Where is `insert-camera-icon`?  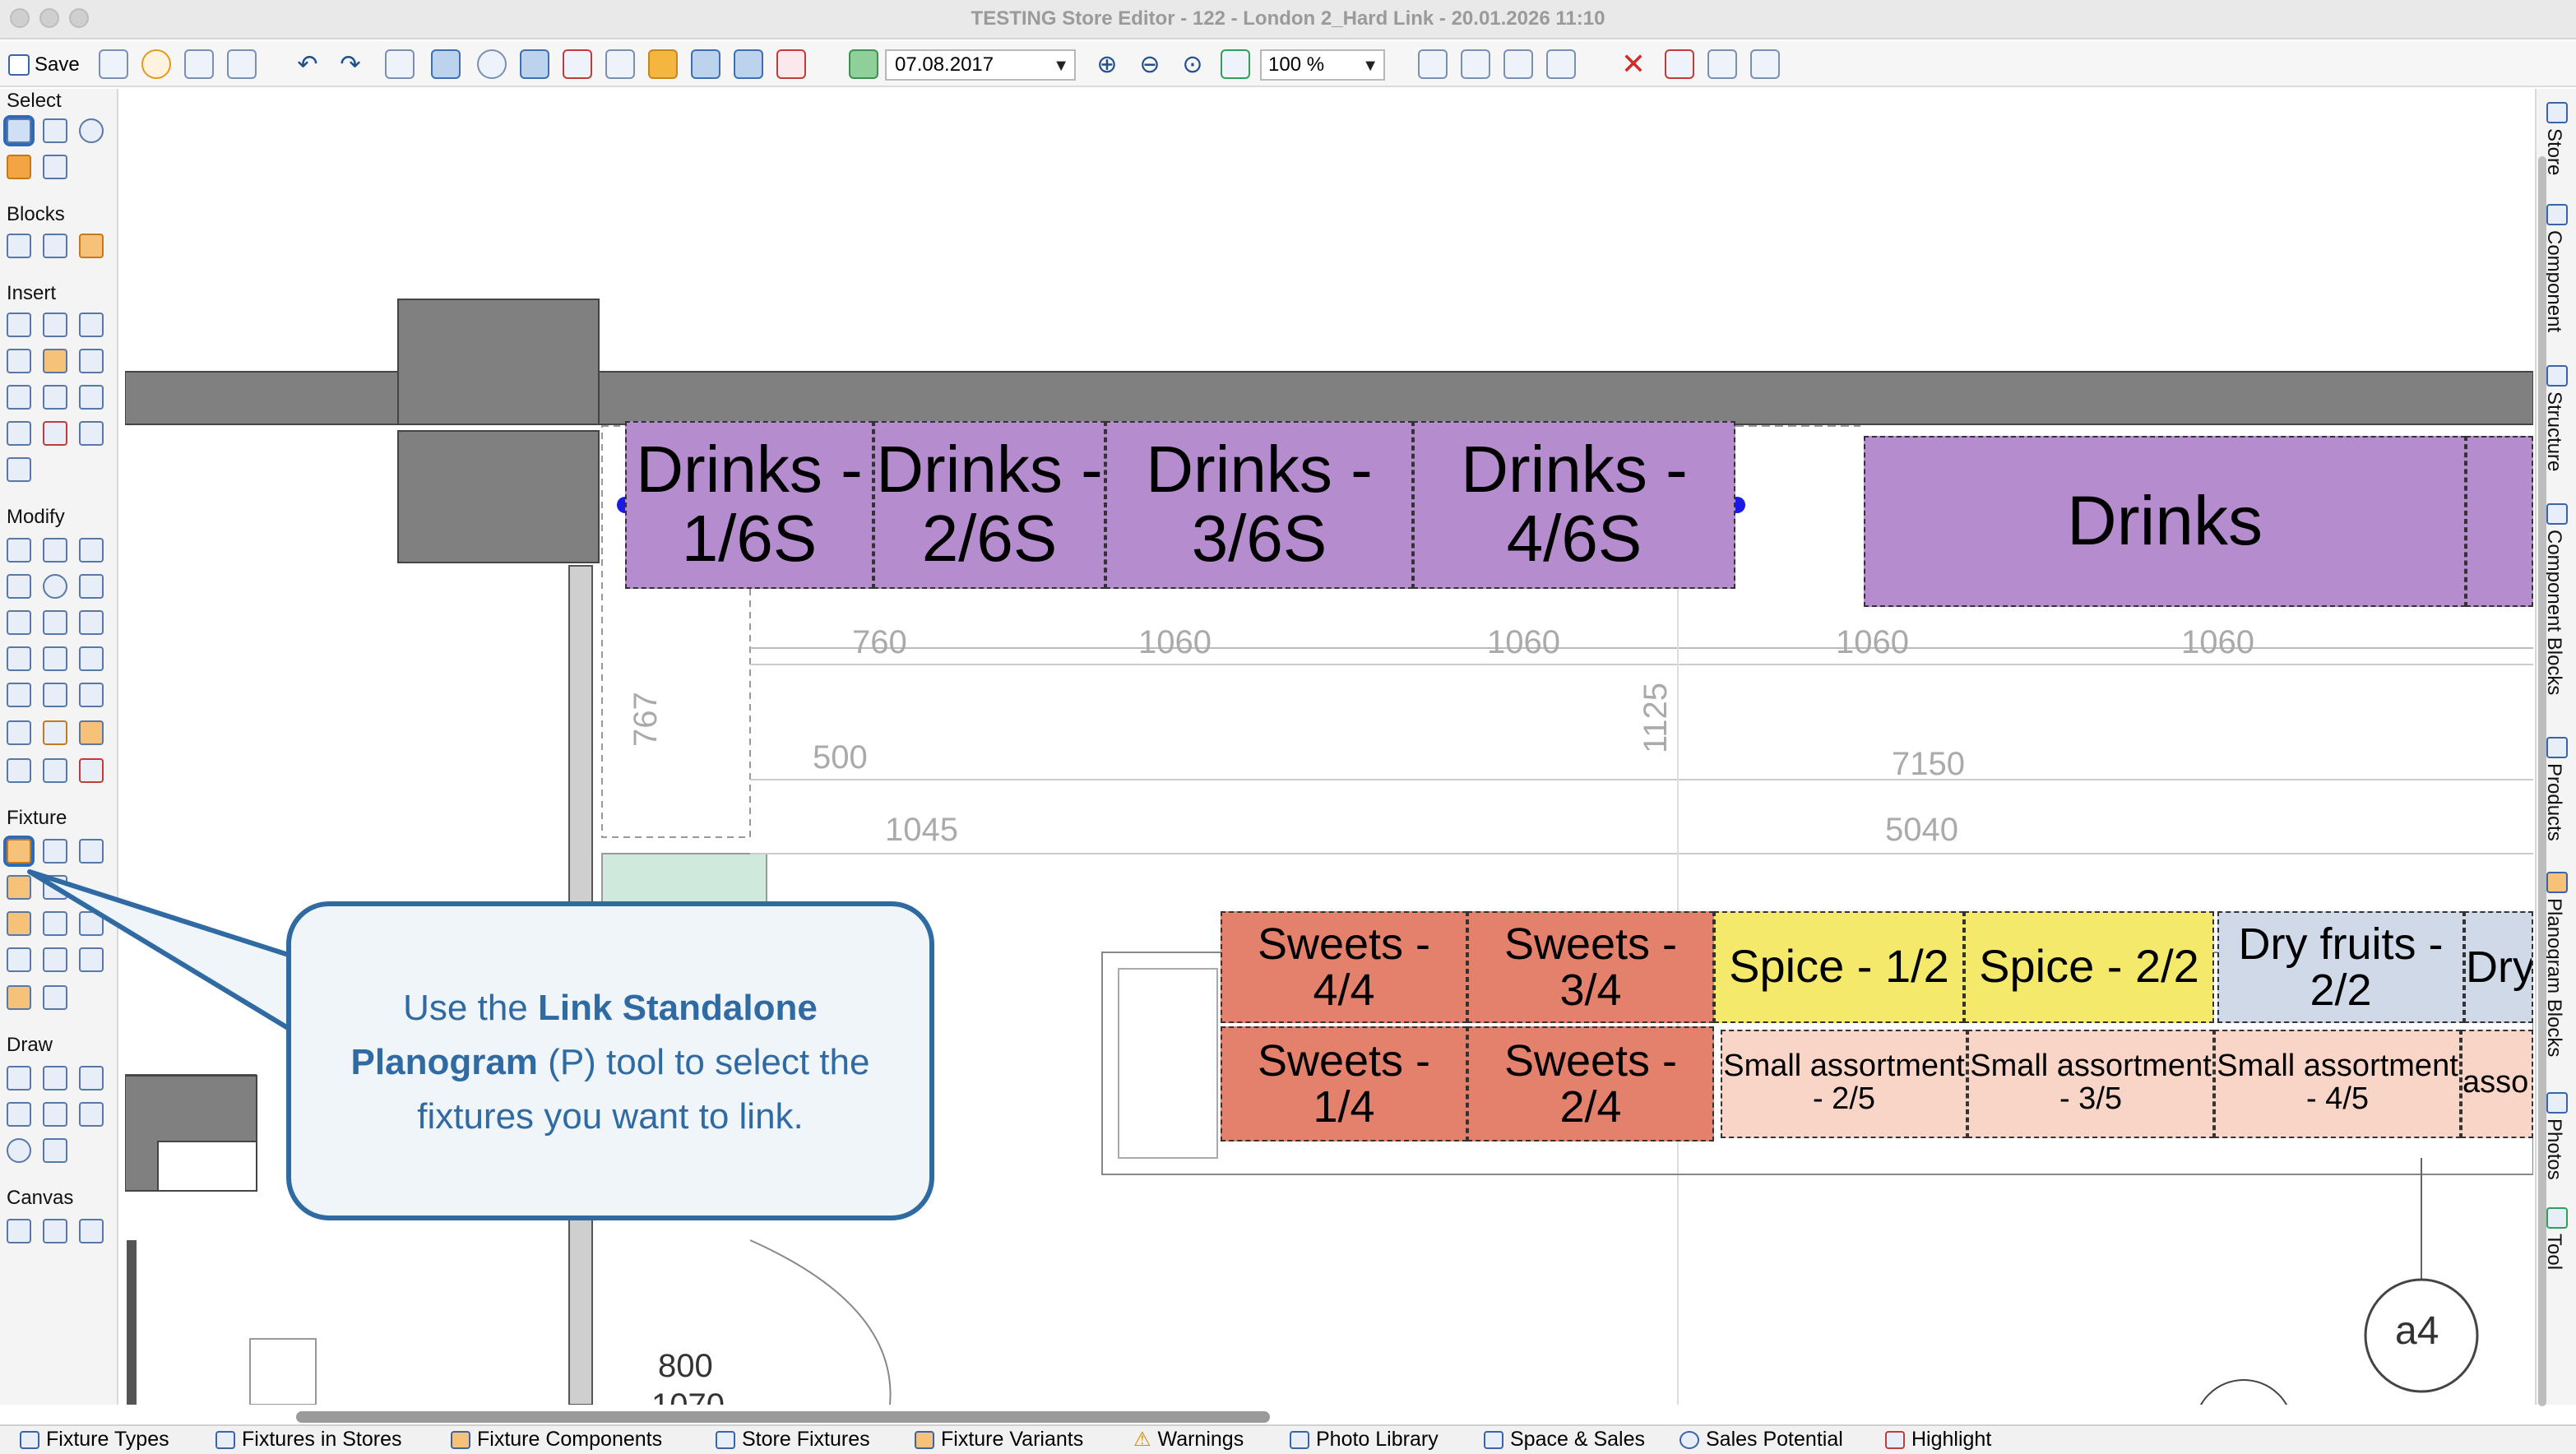
insert-camera-icon is located at coordinates (19, 398).